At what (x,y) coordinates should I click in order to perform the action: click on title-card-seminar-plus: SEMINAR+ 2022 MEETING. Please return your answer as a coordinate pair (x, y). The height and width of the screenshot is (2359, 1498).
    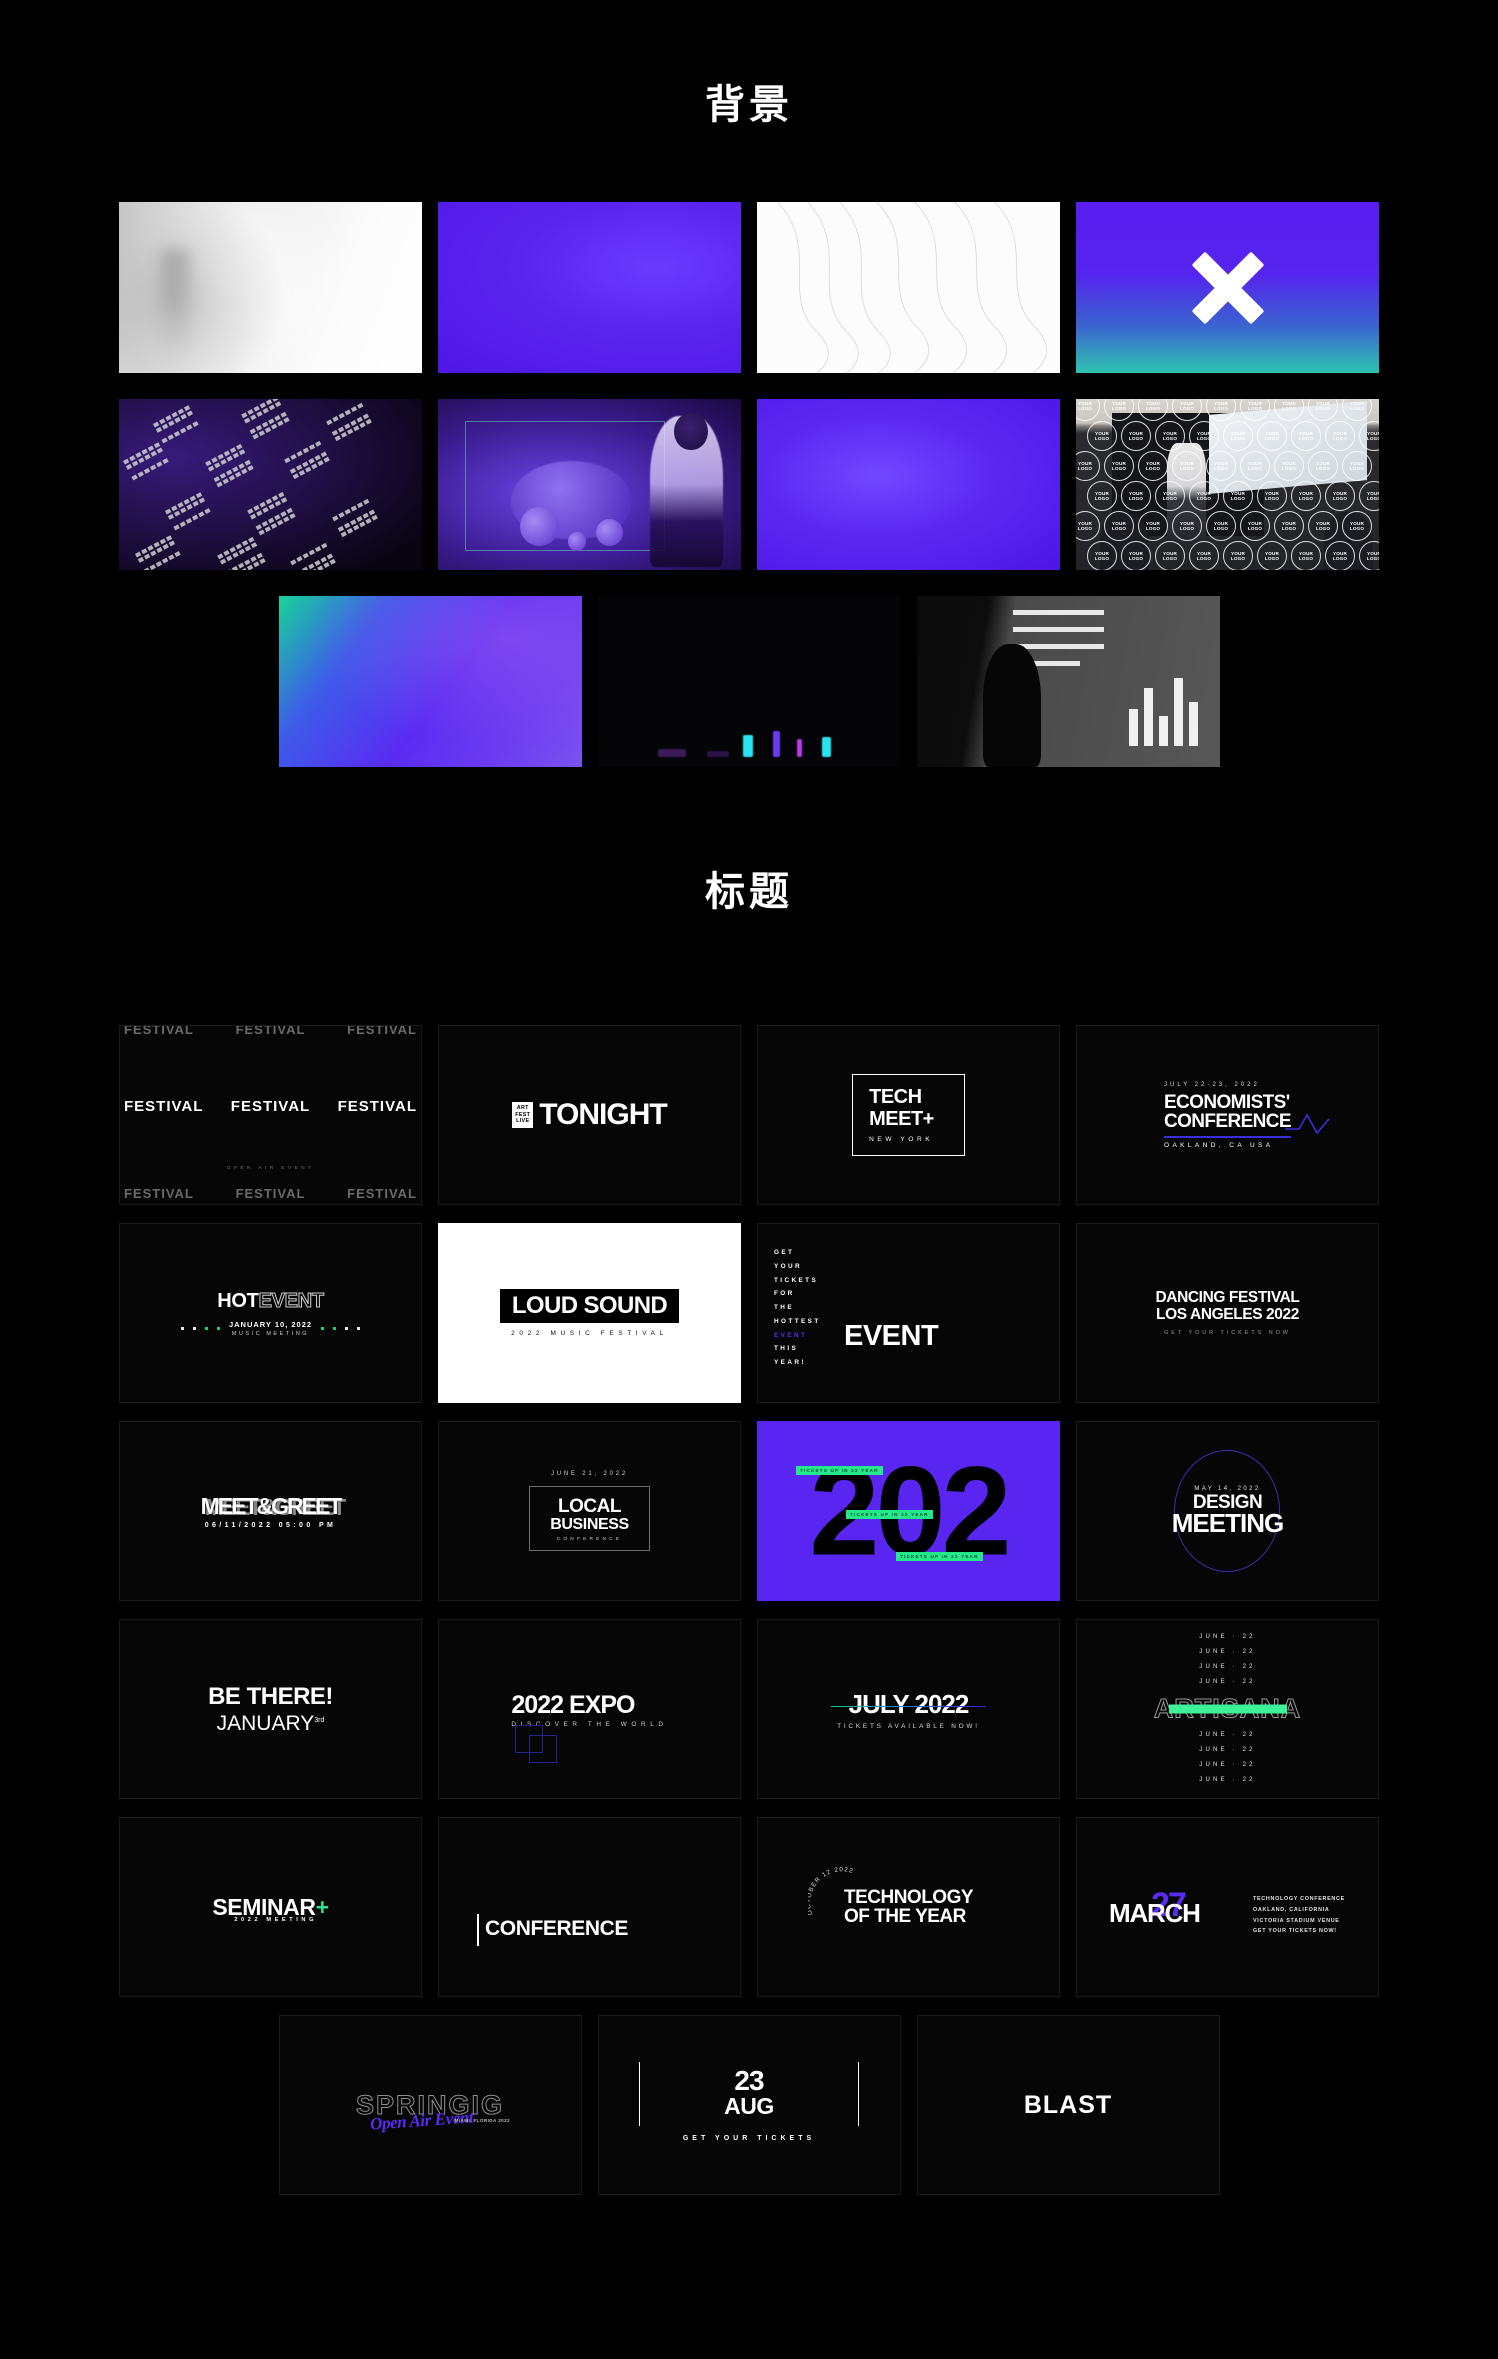
    Looking at the image, I should click on (270, 1907).